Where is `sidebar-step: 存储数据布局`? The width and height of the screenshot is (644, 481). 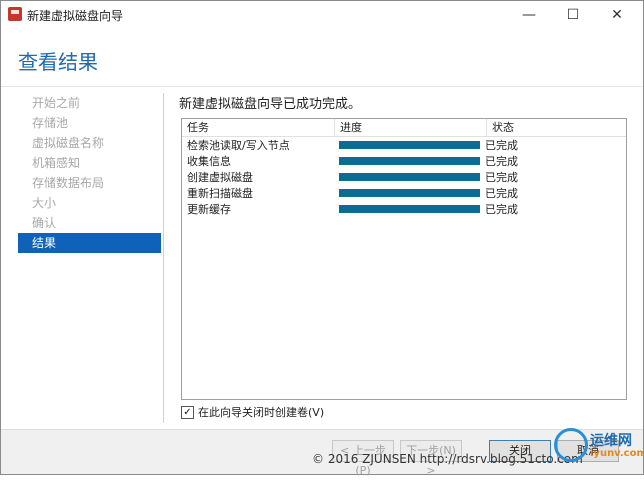
sidebar-step: 存储数据布局 is located at coordinates (89, 183).